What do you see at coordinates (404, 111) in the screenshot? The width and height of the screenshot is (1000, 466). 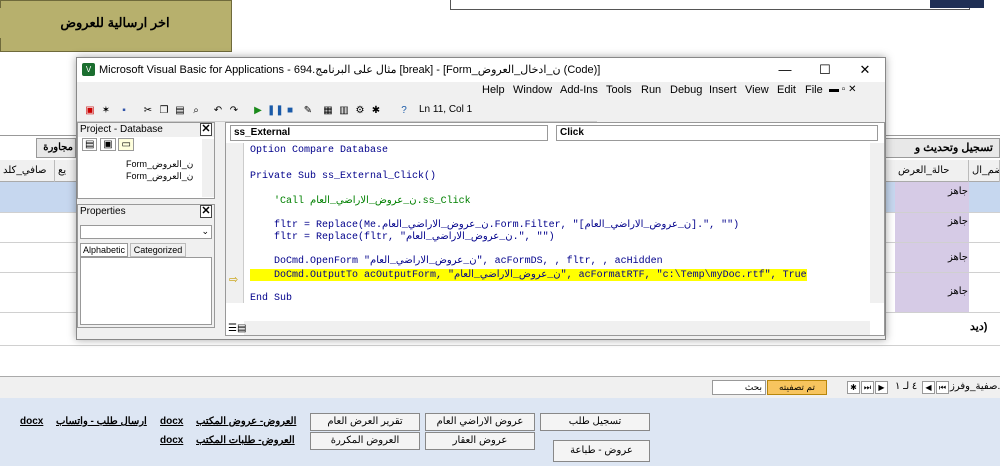 I see `help-icon: ?` at bounding box center [404, 111].